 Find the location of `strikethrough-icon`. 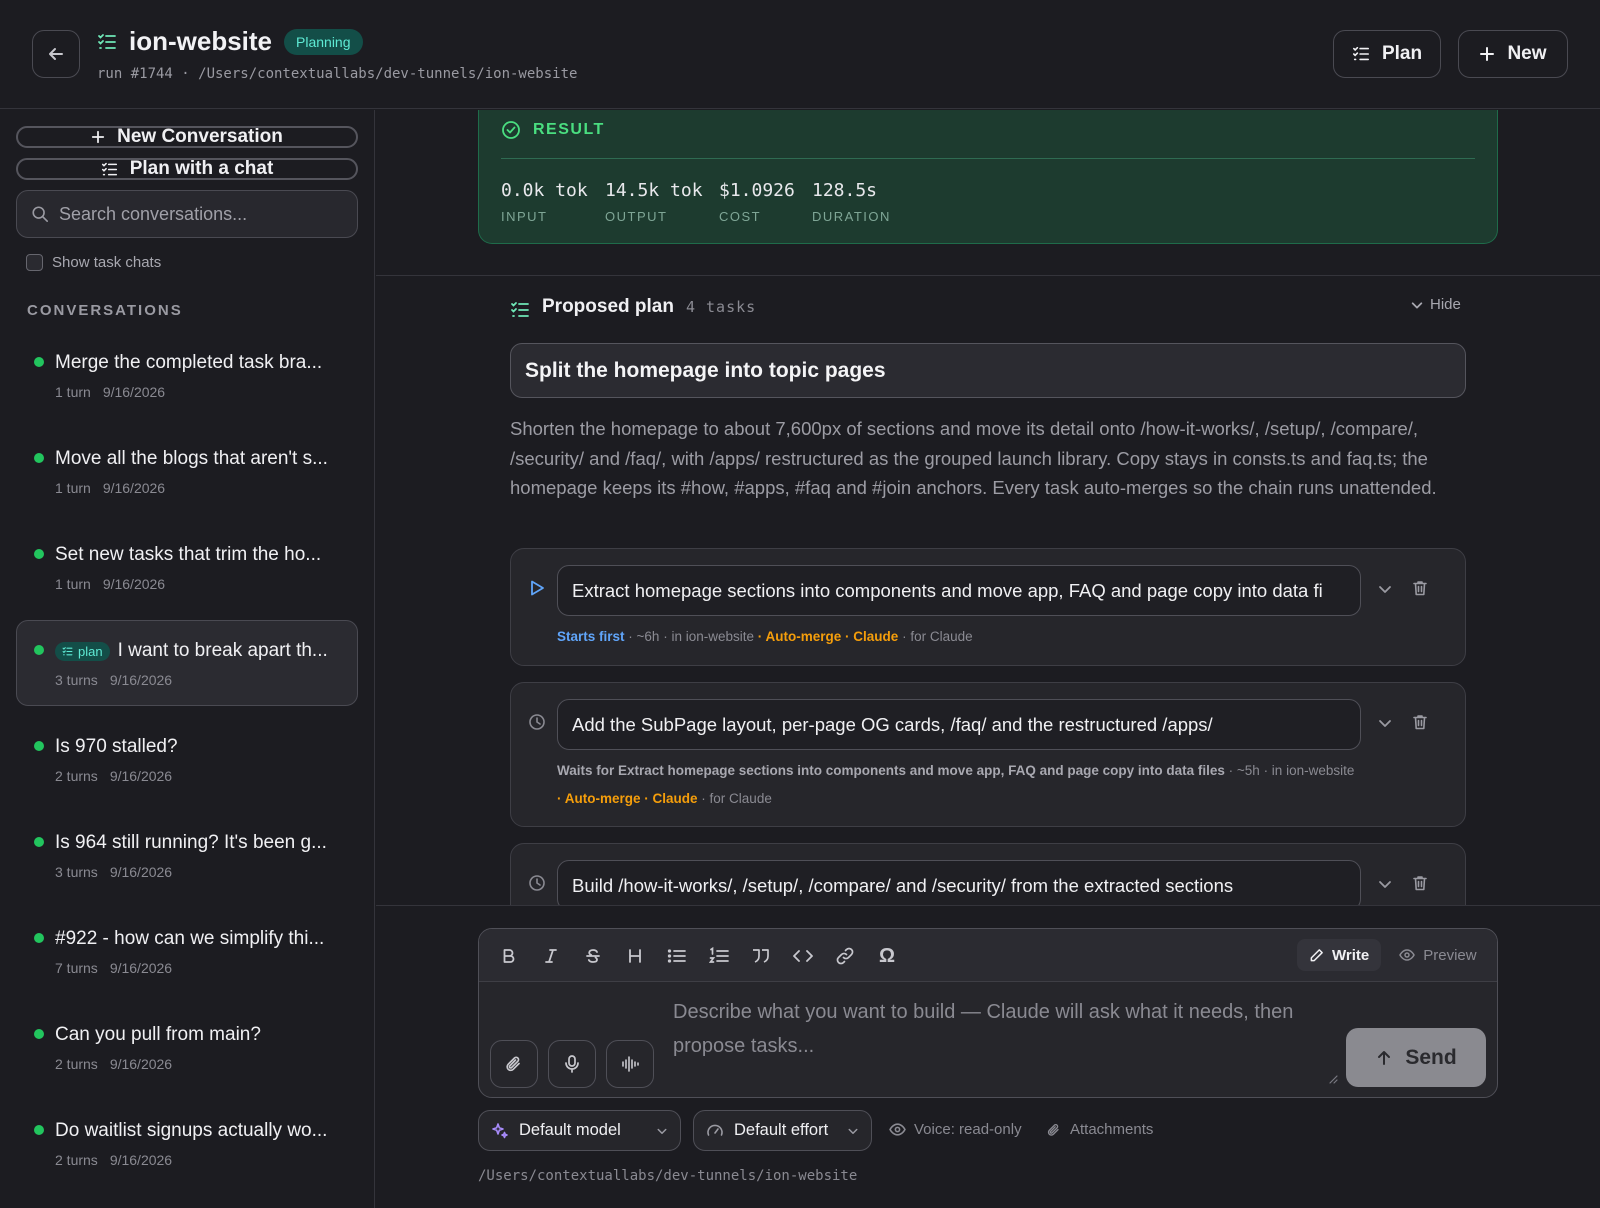

strikethrough-icon is located at coordinates (593, 956).